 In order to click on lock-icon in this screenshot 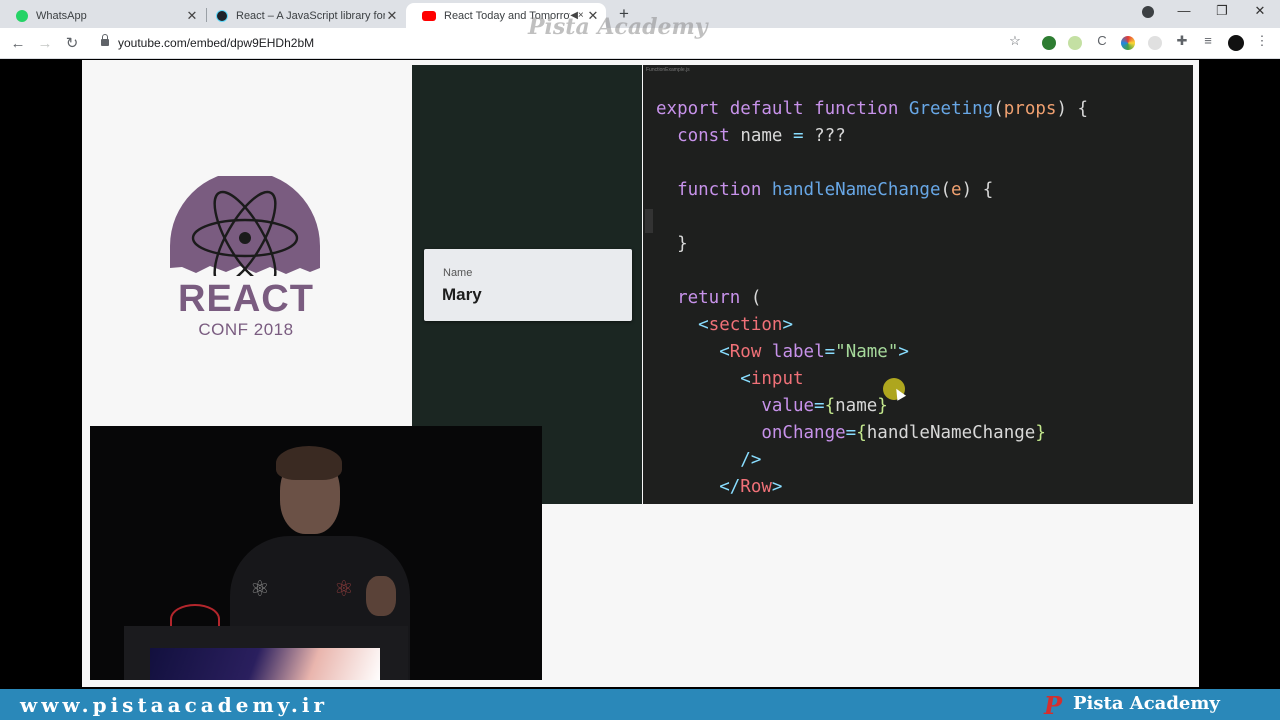, I will do `click(105, 40)`.